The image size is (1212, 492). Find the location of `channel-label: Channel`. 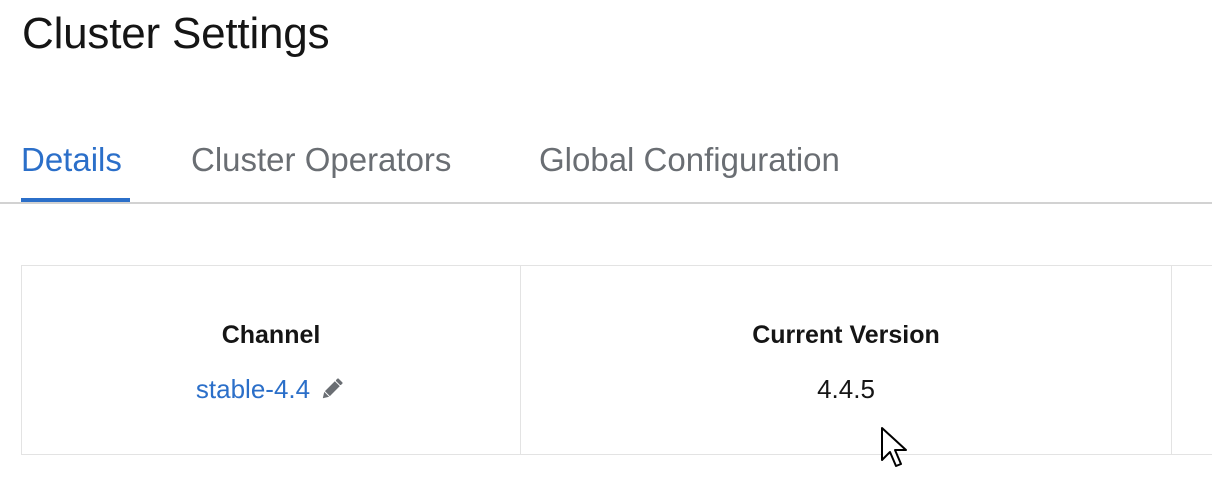

channel-label: Channel is located at coordinates (271, 335).